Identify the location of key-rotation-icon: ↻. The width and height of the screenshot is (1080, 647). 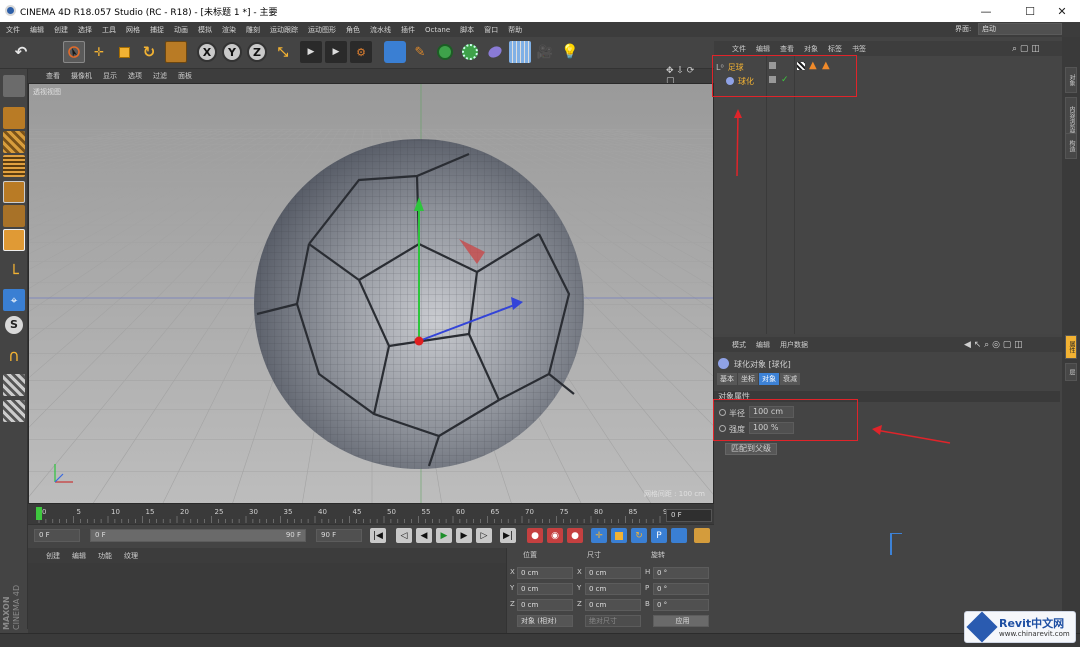
(639, 535).